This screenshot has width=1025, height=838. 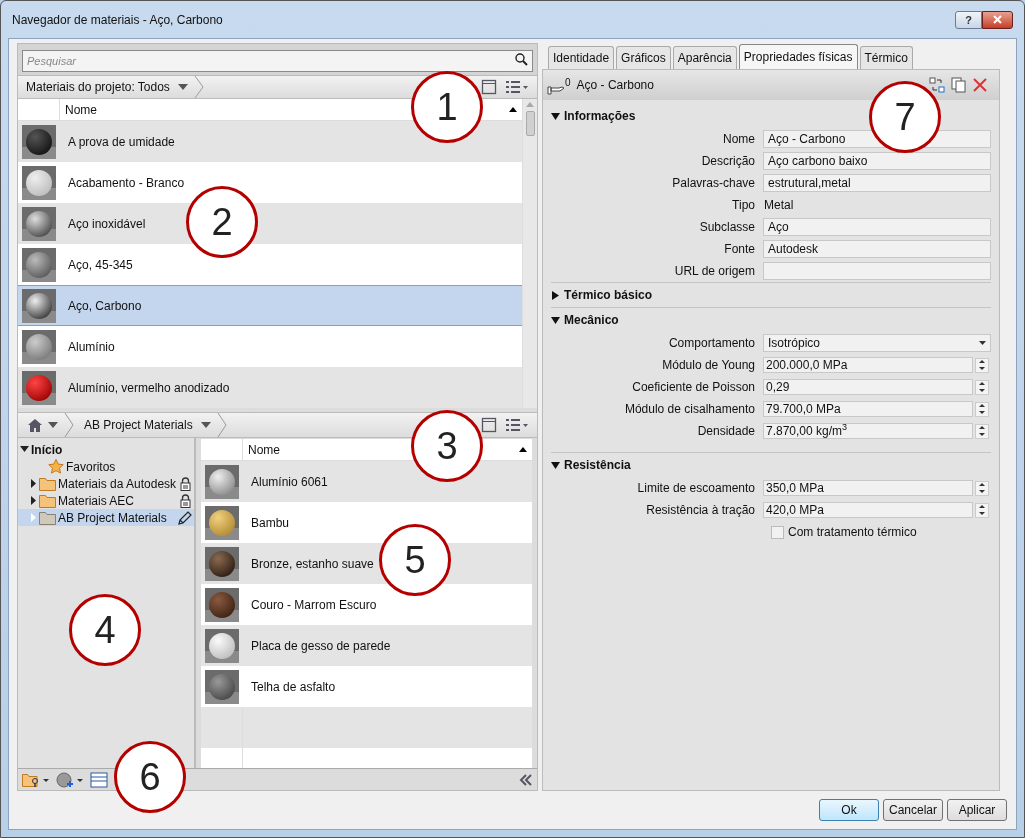 What do you see at coordinates (708, 365) in the screenshot?
I see `property-label: Módulo de Young` at bounding box center [708, 365].